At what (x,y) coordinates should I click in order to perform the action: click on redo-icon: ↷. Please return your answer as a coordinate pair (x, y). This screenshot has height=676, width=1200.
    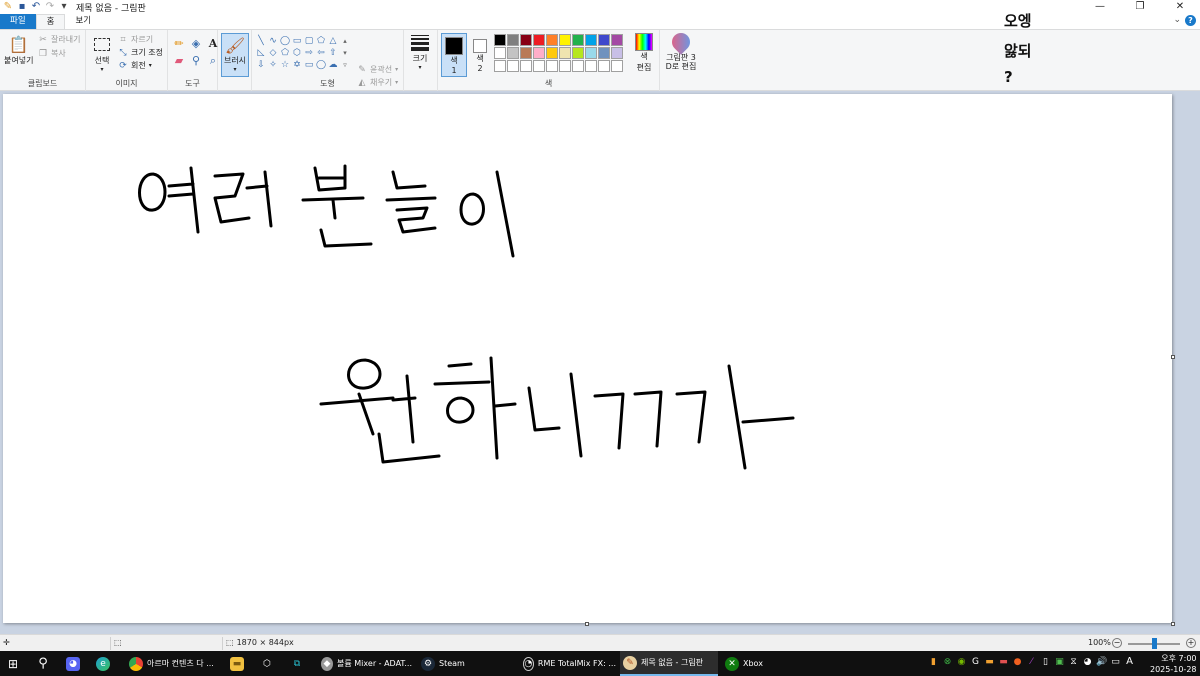
    Looking at the image, I should click on (50, 7).